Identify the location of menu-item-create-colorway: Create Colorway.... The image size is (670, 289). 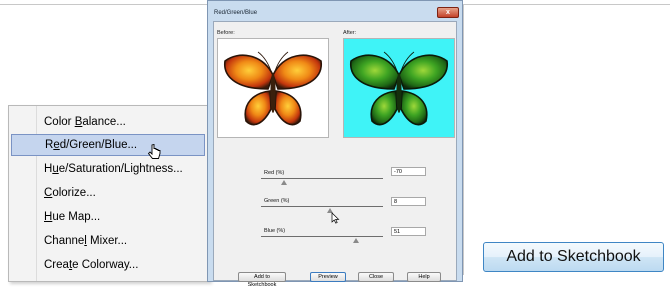
(108, 265).